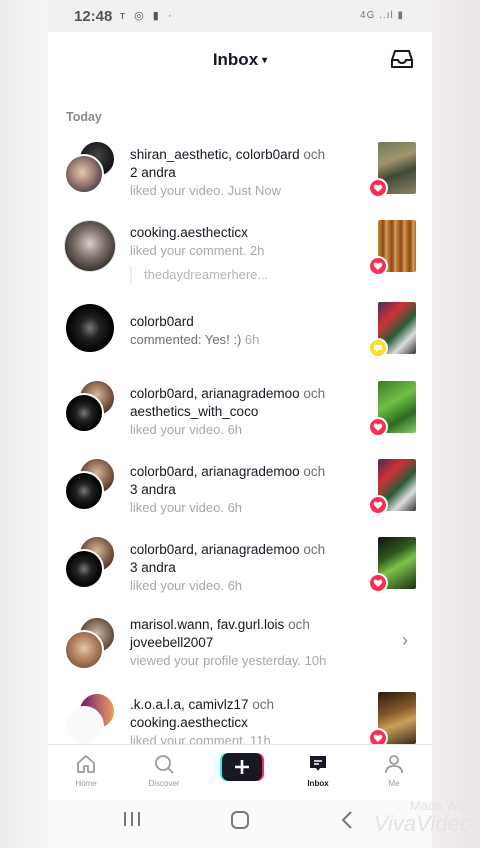 This screenshot has height=848, width=480. I want to click on comment-badge-icon, so click(378, 348).